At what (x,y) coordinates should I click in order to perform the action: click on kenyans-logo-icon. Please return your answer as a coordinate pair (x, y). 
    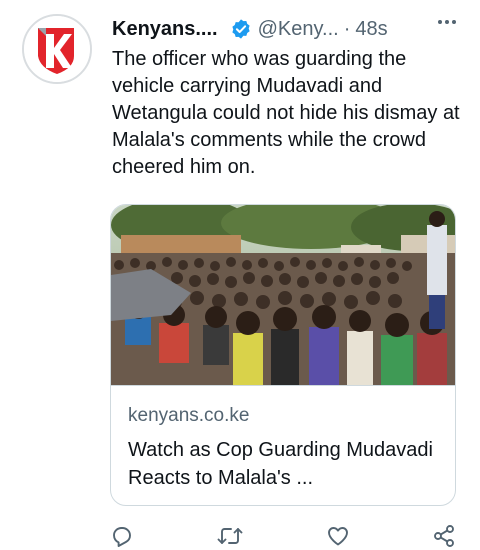
    Looking at the image, I should click on (57, 49).